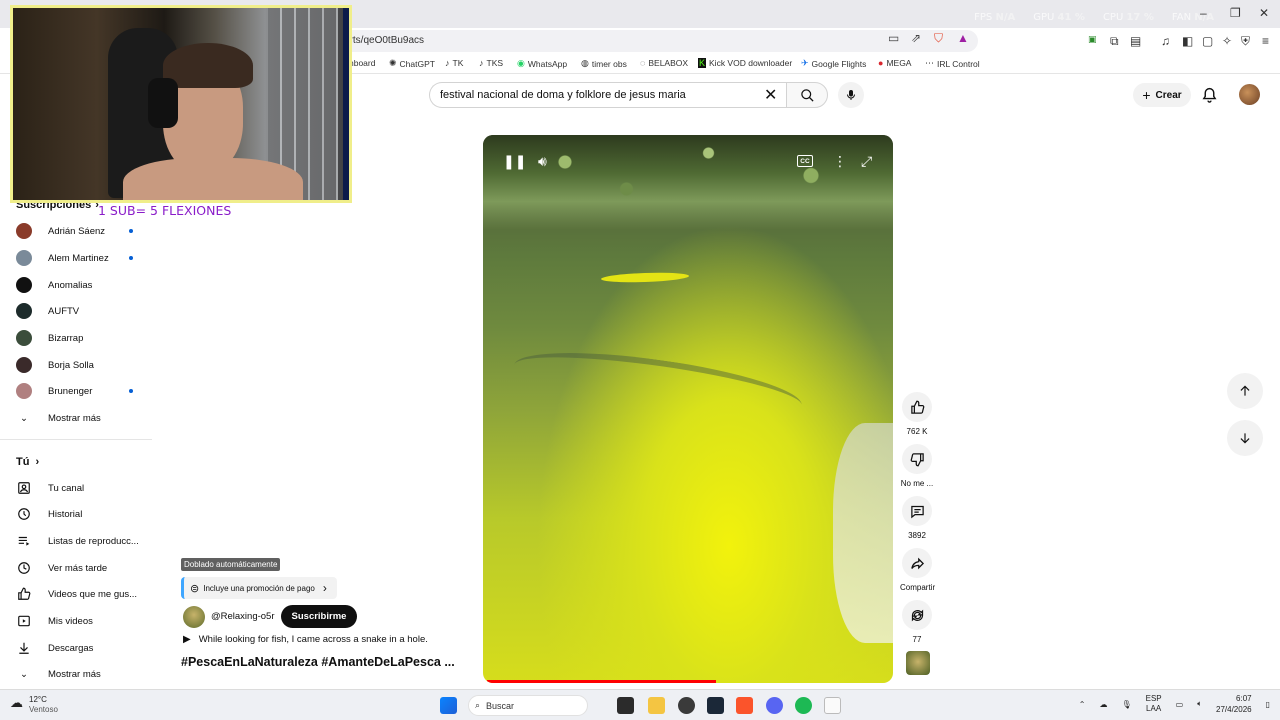 The width and height of the screenshot is (1280, 720). Describe the element at coordinates (1165, 41) in the screenshot. I see `media-icon: ♫` at that location.